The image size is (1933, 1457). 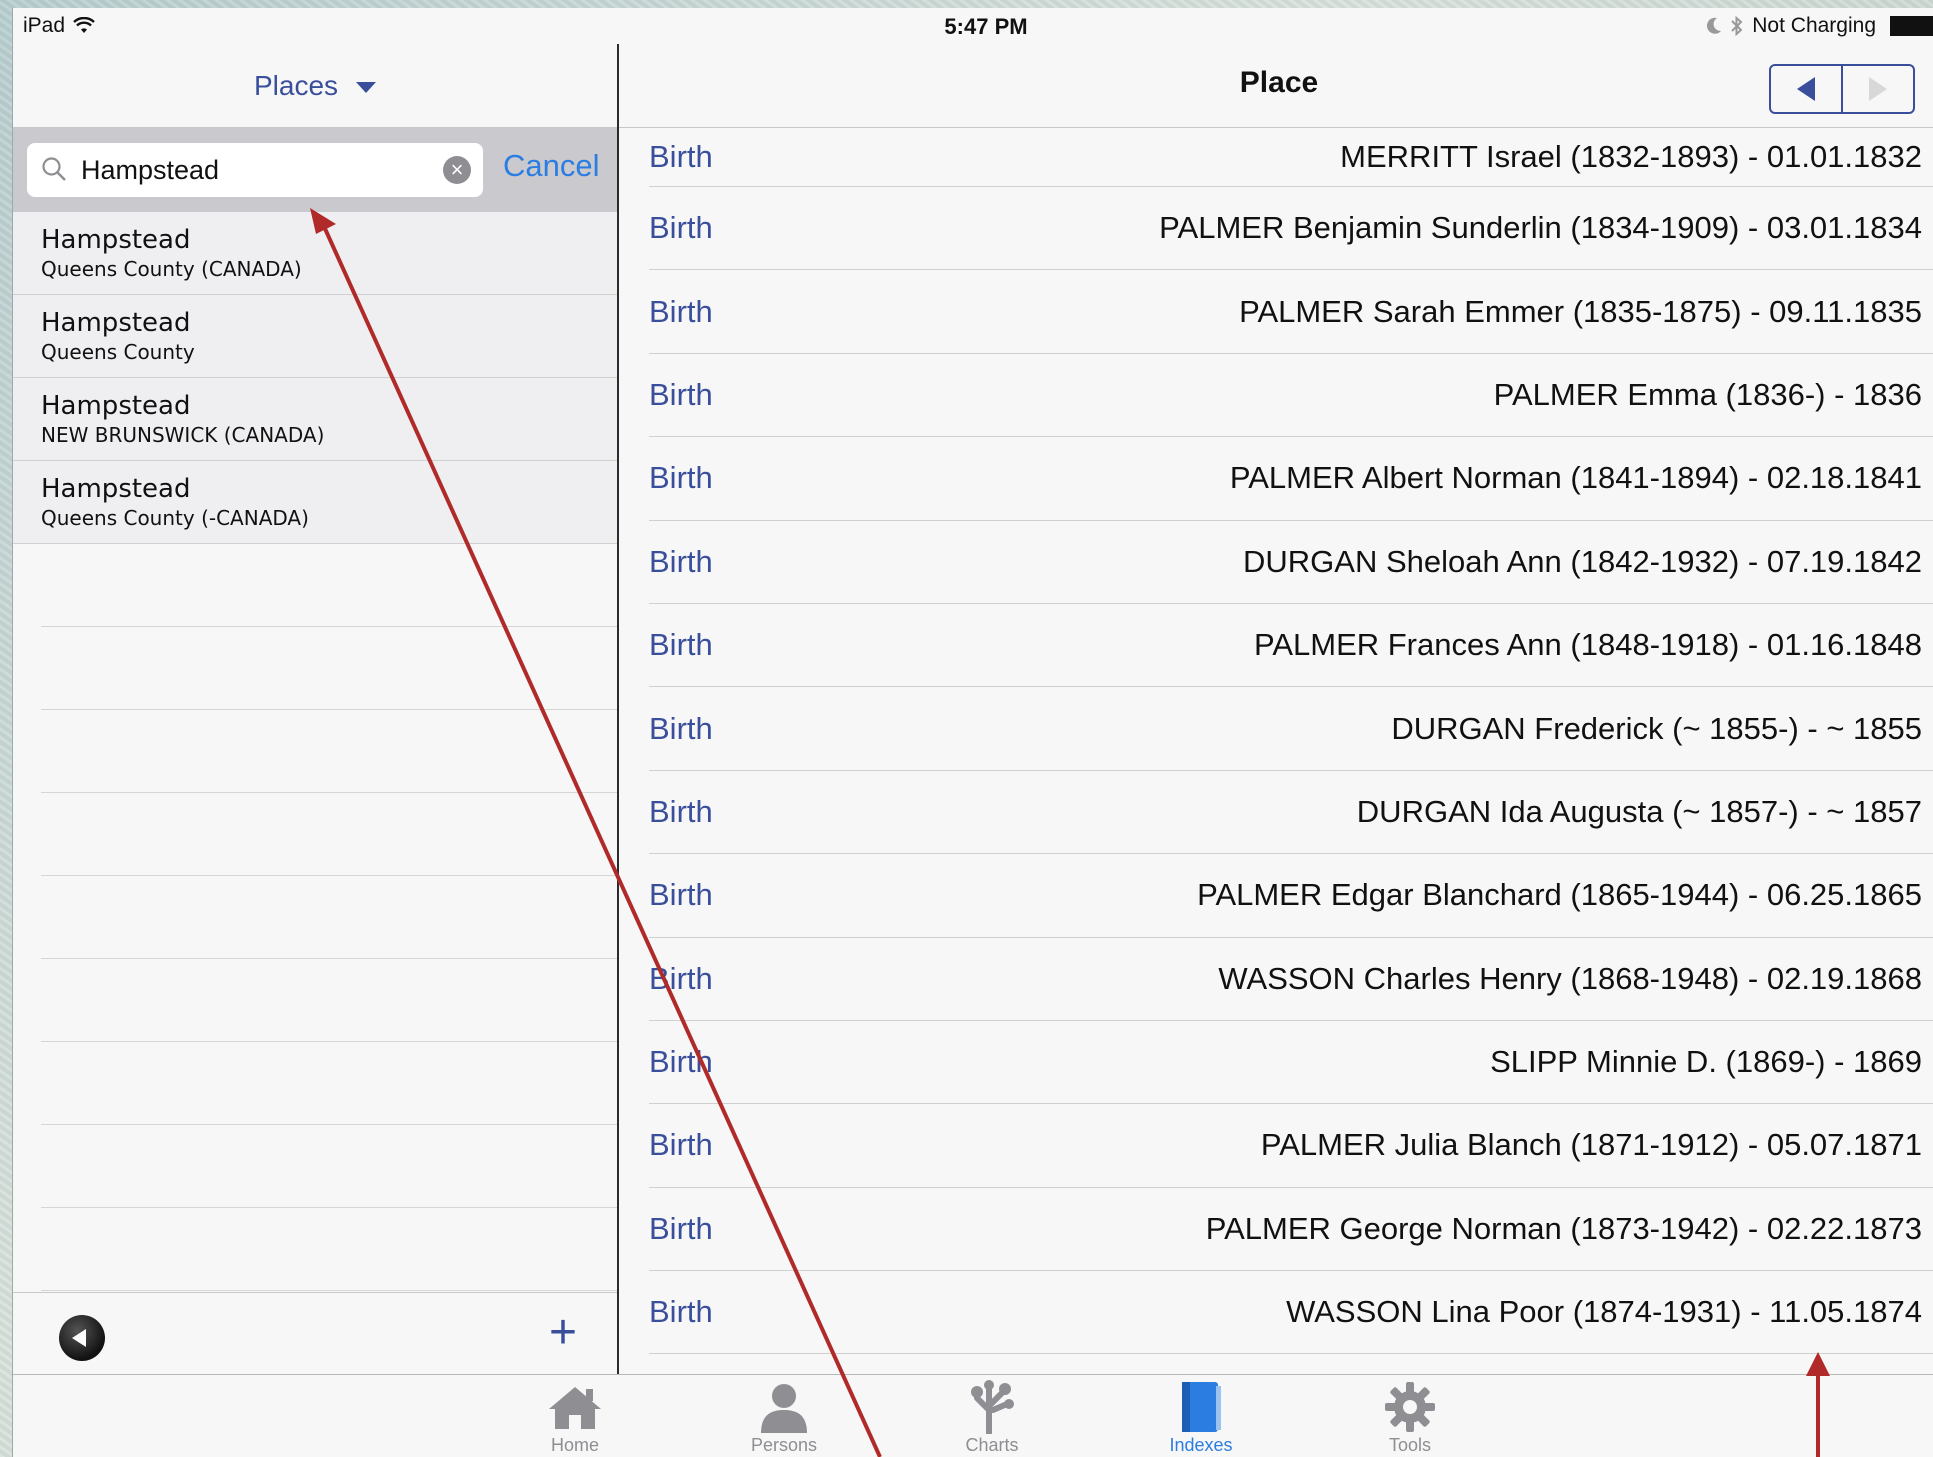 What do you see at coordinates (1291, 396) in the screenshot?
I see `table-row: Birth PALMER Emma (1836-) - 1836` at bounding box center [1291, 396].